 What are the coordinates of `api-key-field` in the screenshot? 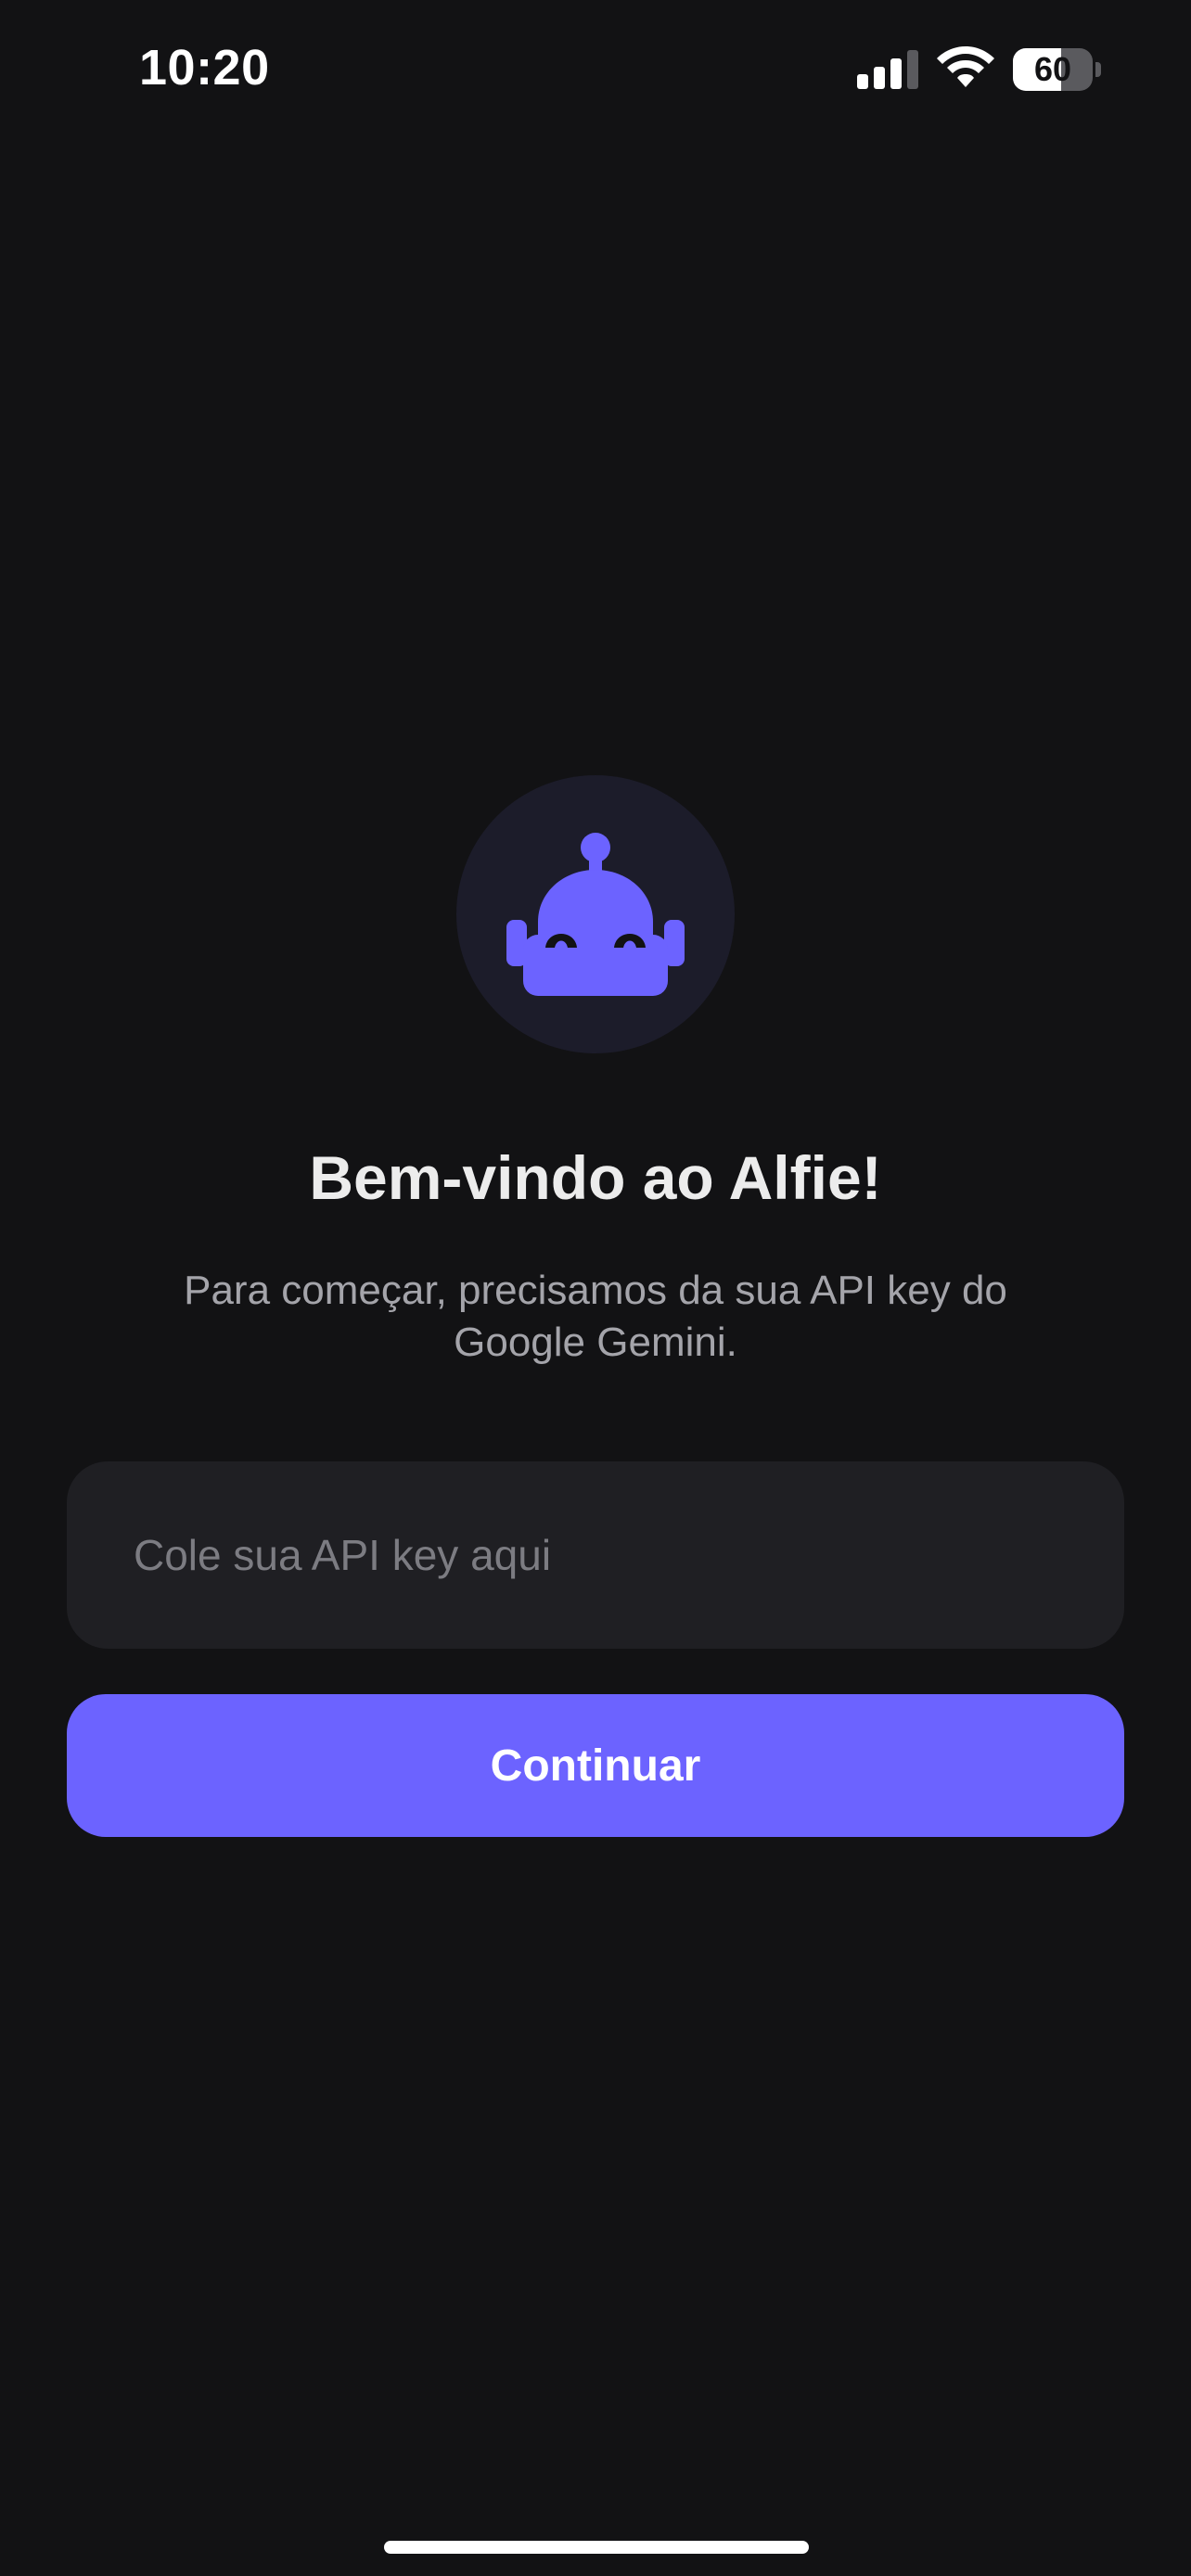 It's located at (595, 1555).